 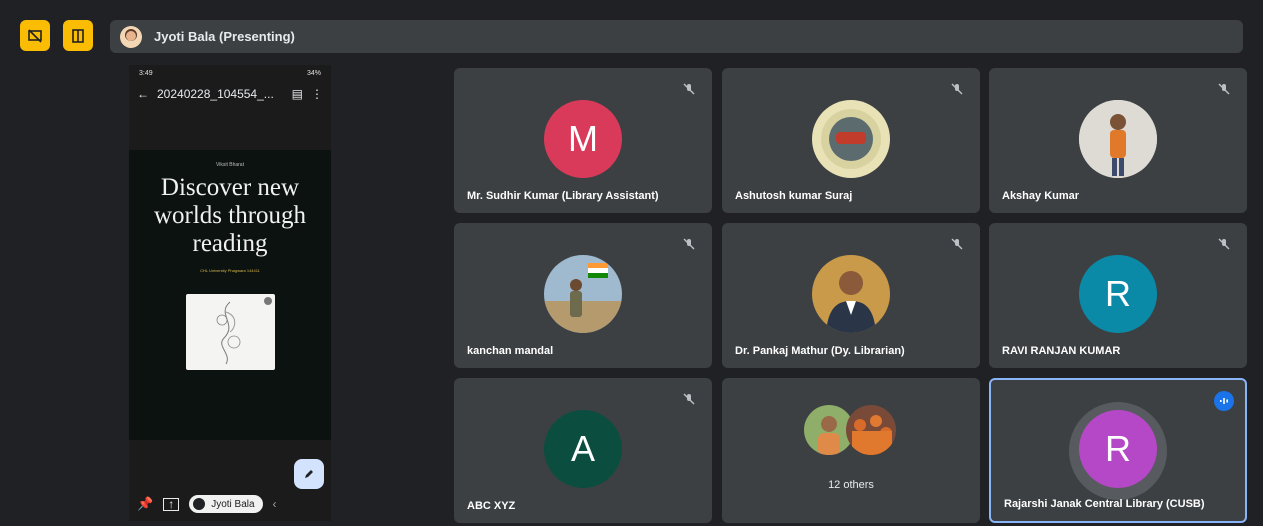 What do you see at coordinates (676, 36) in the screenshot?
I see `presenting-bar: Jyoti Bala (Presenting)` at bounding box center [676, 36].